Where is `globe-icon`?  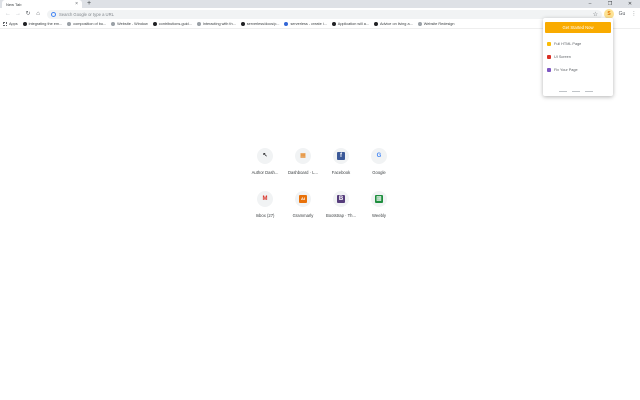 globe-icon is located at coordinates (419, 24).